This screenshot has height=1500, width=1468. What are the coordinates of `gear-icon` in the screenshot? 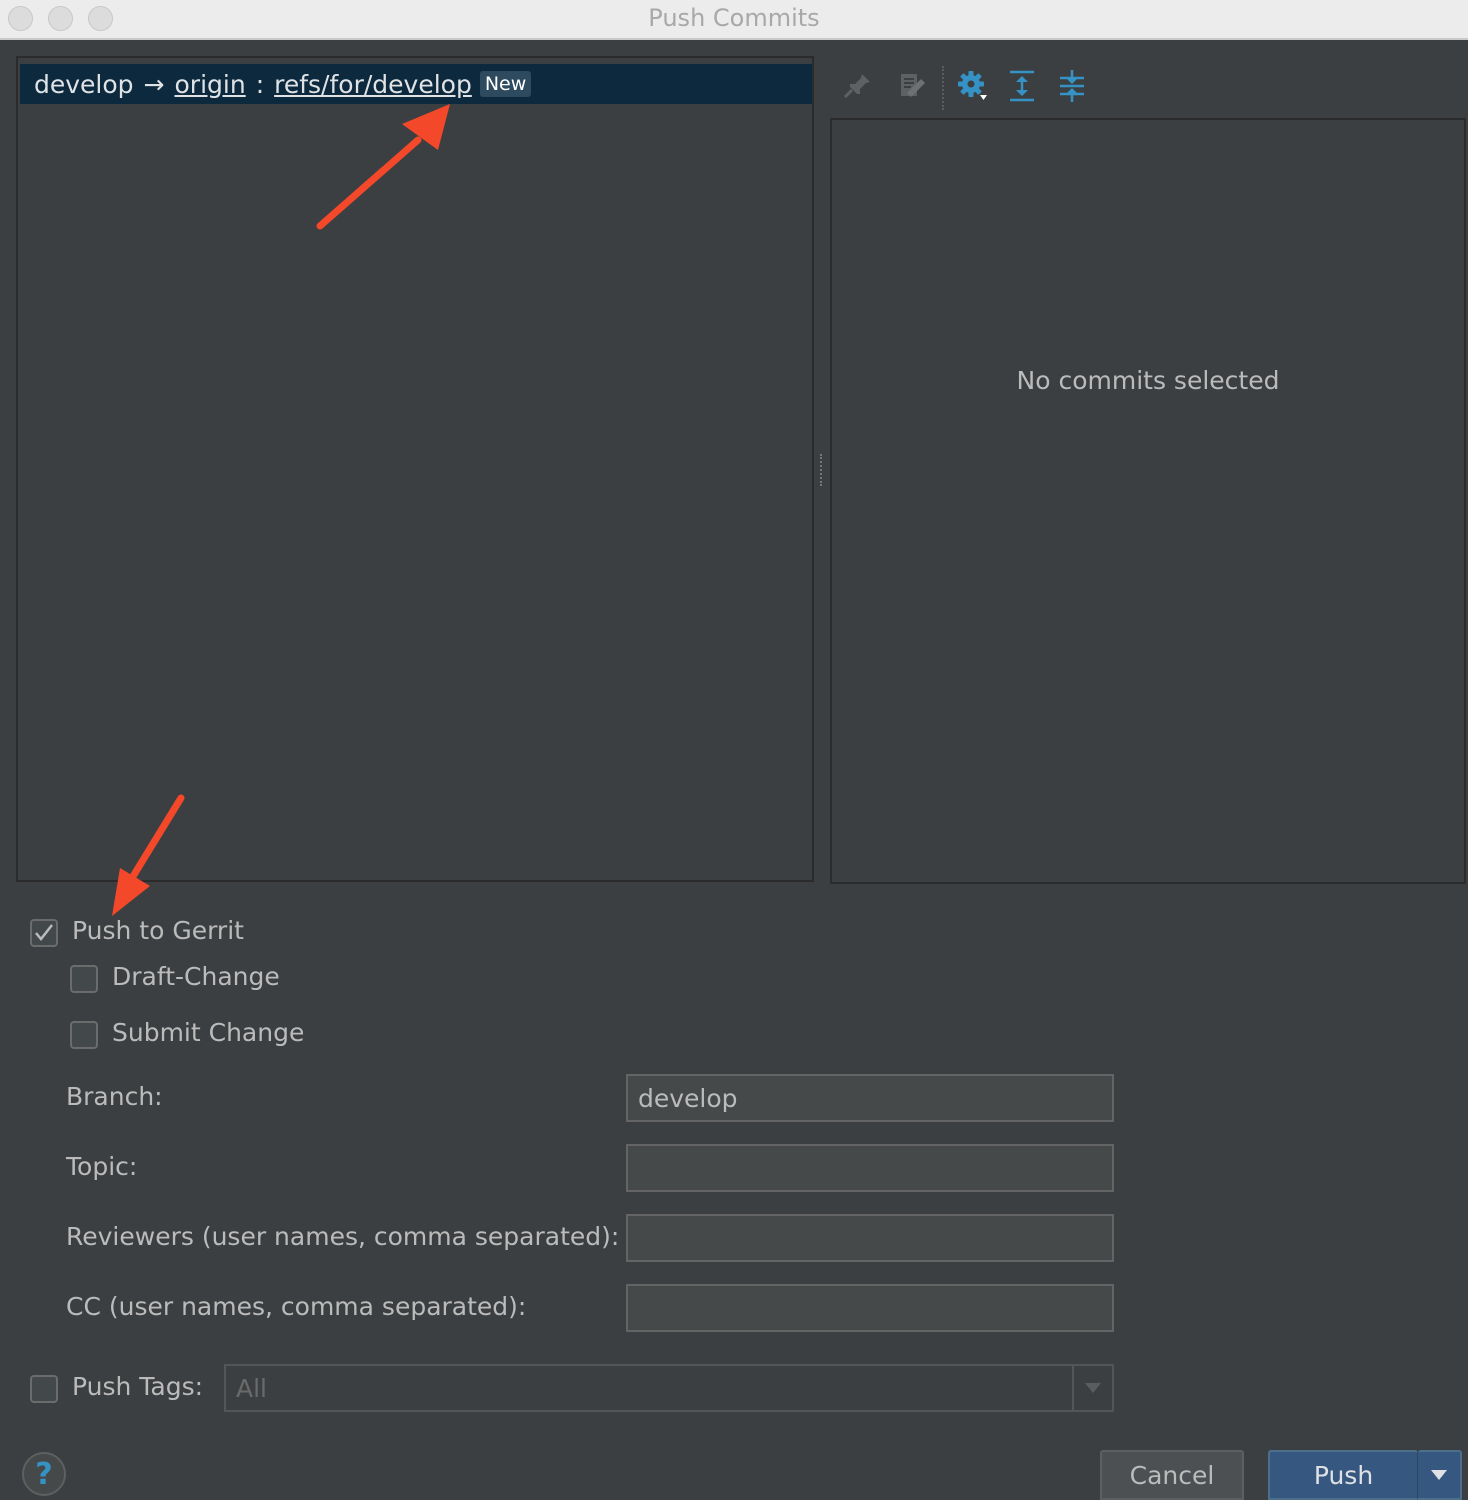 It's located at (972, 86).